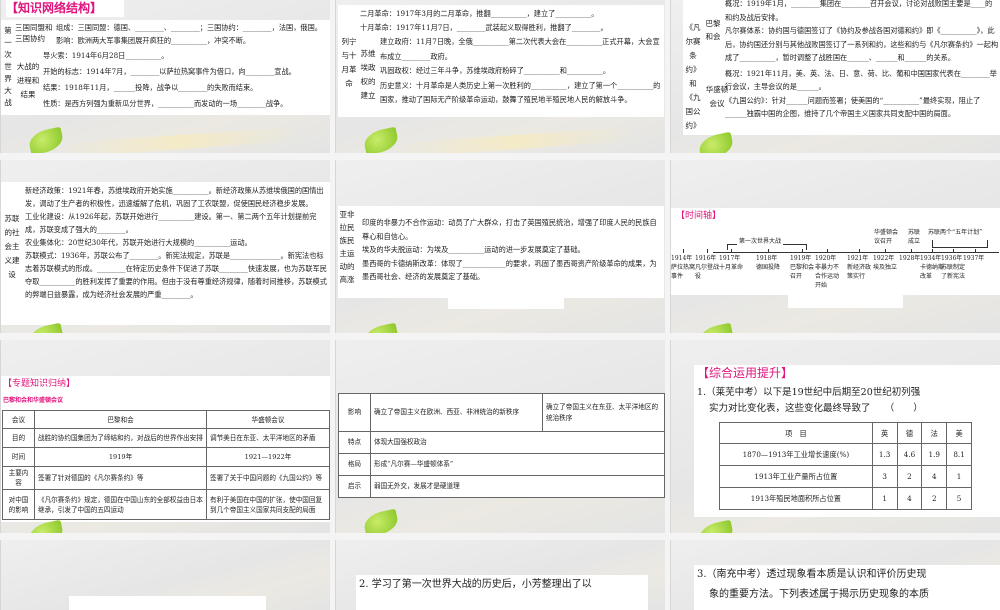  I want to click on table-cell: 主要内容, so click(18, 478).